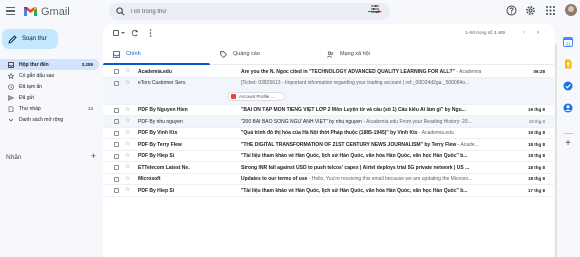 The image size is (580, 257). What do you see at coordinates (49, 64) in the screenshot?
I see `sidebar-item-inbox: Hộp thư đến 3.285` at bounding box center [49, 64].